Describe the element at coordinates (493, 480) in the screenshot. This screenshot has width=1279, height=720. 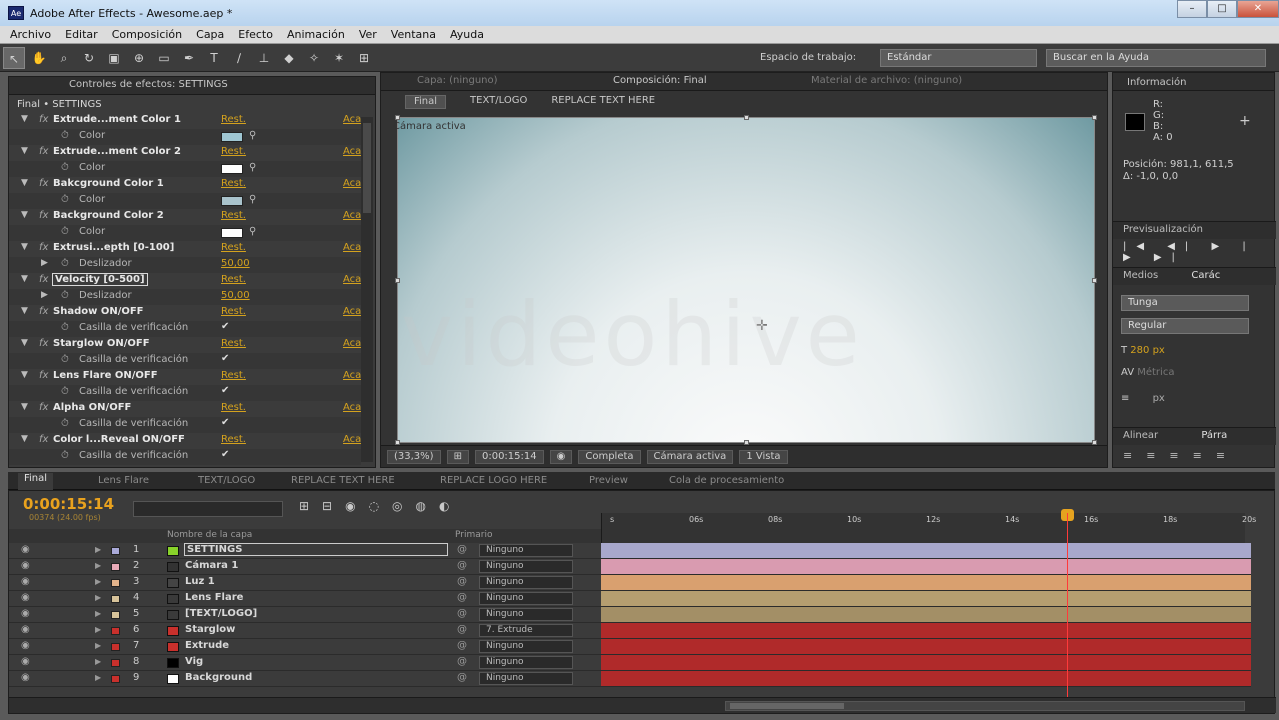
I see `tab-timeline-comp: REPLACE LOGO HERE` at that location.